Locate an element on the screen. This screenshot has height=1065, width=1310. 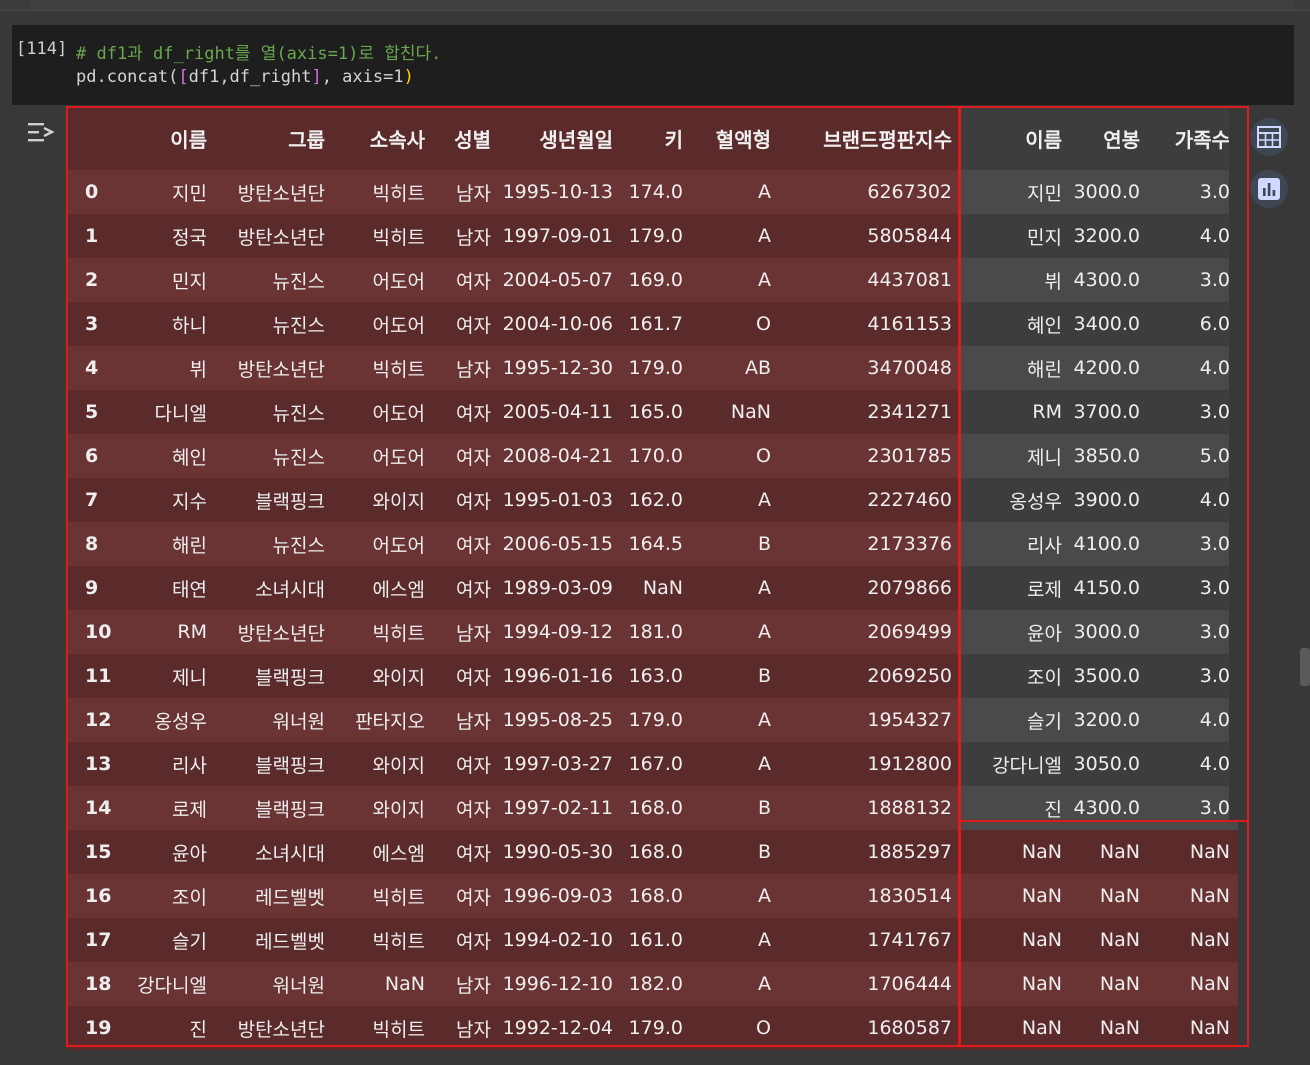
column-header: 이름 is located at coordinates (1015, 138).